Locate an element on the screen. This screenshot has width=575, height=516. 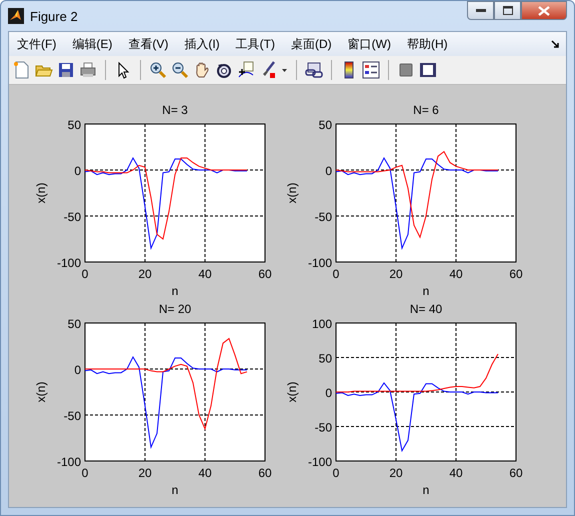
dock-arrow-icon is located at coordinates (555, 44).